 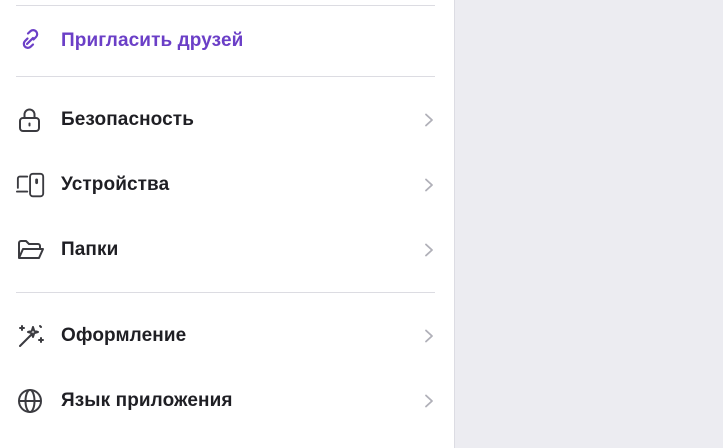 I want to click on folder-icon, so click(x=31, y=250).